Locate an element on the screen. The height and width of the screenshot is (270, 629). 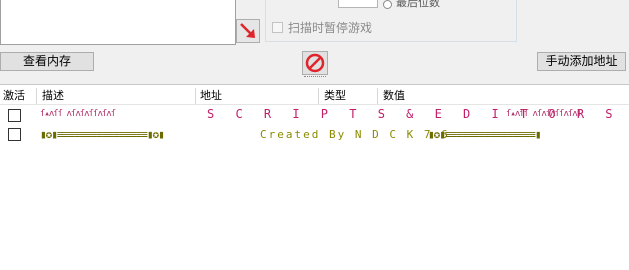
no-entry-icon is located at coordinates (315, 63).